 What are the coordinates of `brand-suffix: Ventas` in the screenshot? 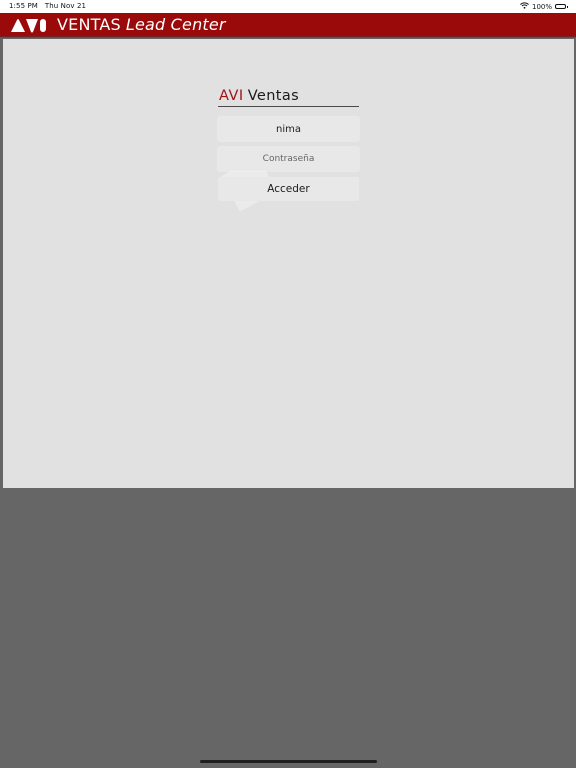 It's located at (273, 96).